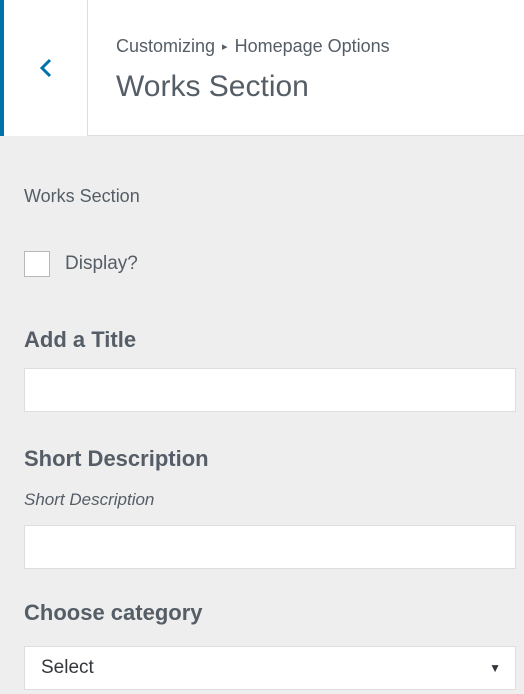 The height and width of the screenshot is (694, 524). What do you see at coordinates (270, 547) in the screenshot?
I see `description-input` at bounding box center [270, 547].